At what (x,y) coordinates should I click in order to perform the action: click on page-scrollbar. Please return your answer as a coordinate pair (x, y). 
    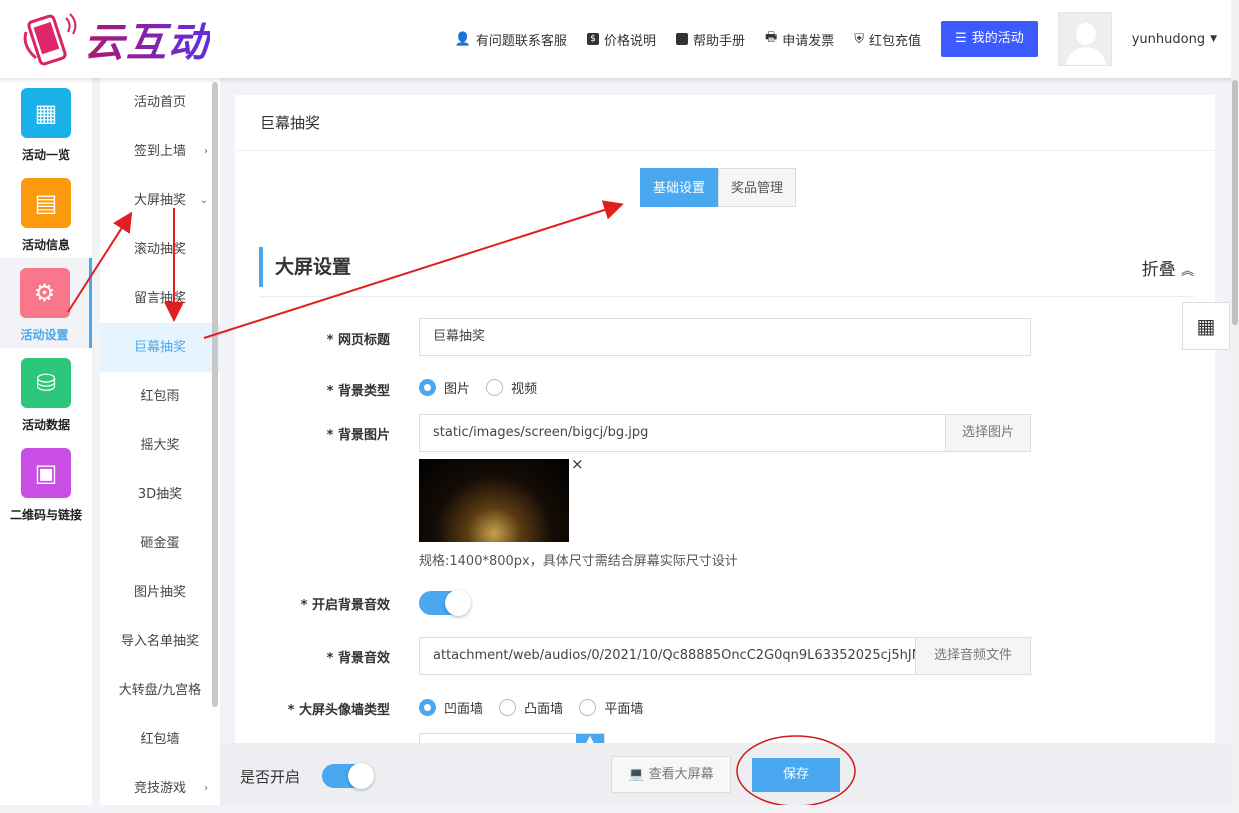
    Looking at the image, I should click on (1235, 402).